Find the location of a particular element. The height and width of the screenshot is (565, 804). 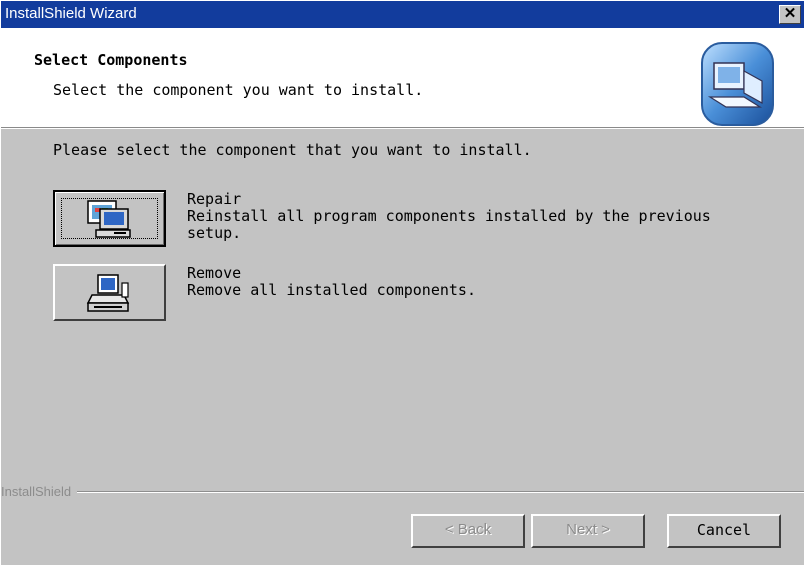

header-divider is located at coordinates (402, 128).